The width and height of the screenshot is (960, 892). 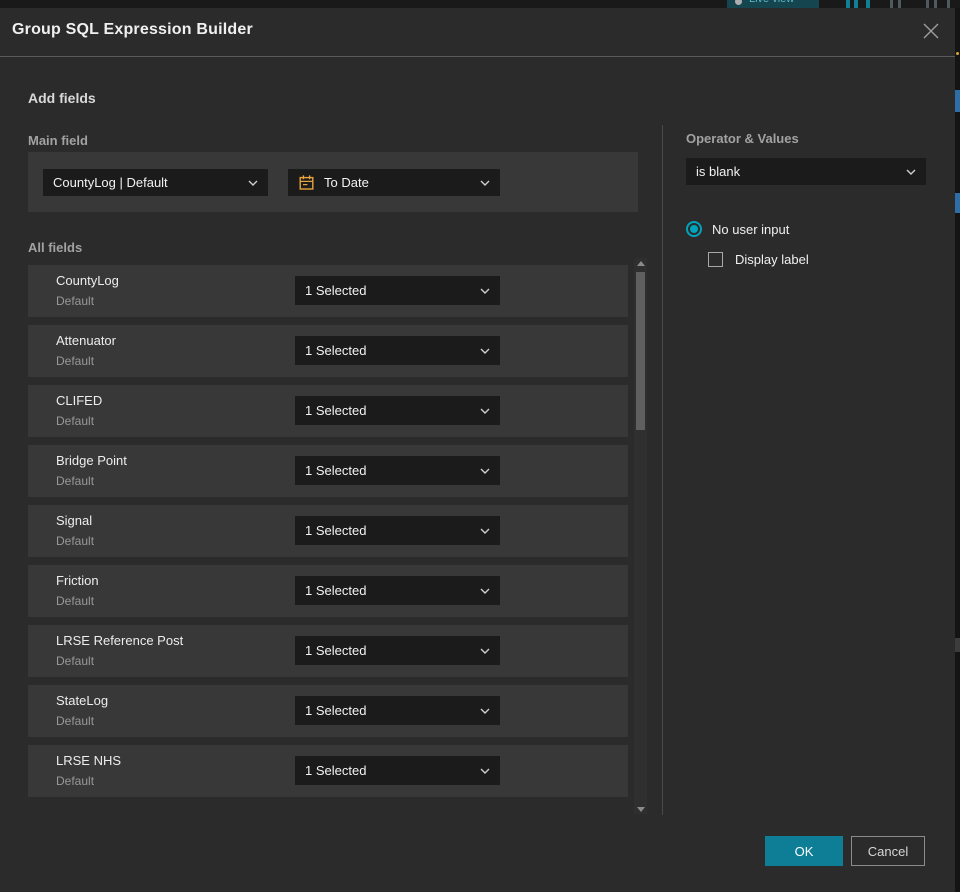 I want to click on main-field-select-value: CountyLog | Default, so click(x=110, y=182).